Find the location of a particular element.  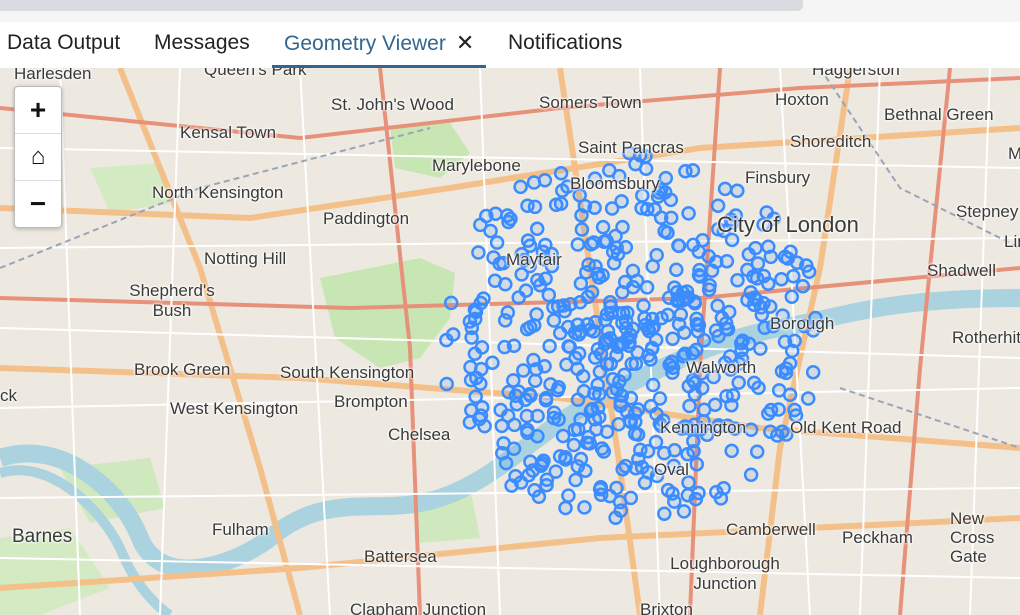

horizontal-scrollbar is located at coordinates (401, 5).